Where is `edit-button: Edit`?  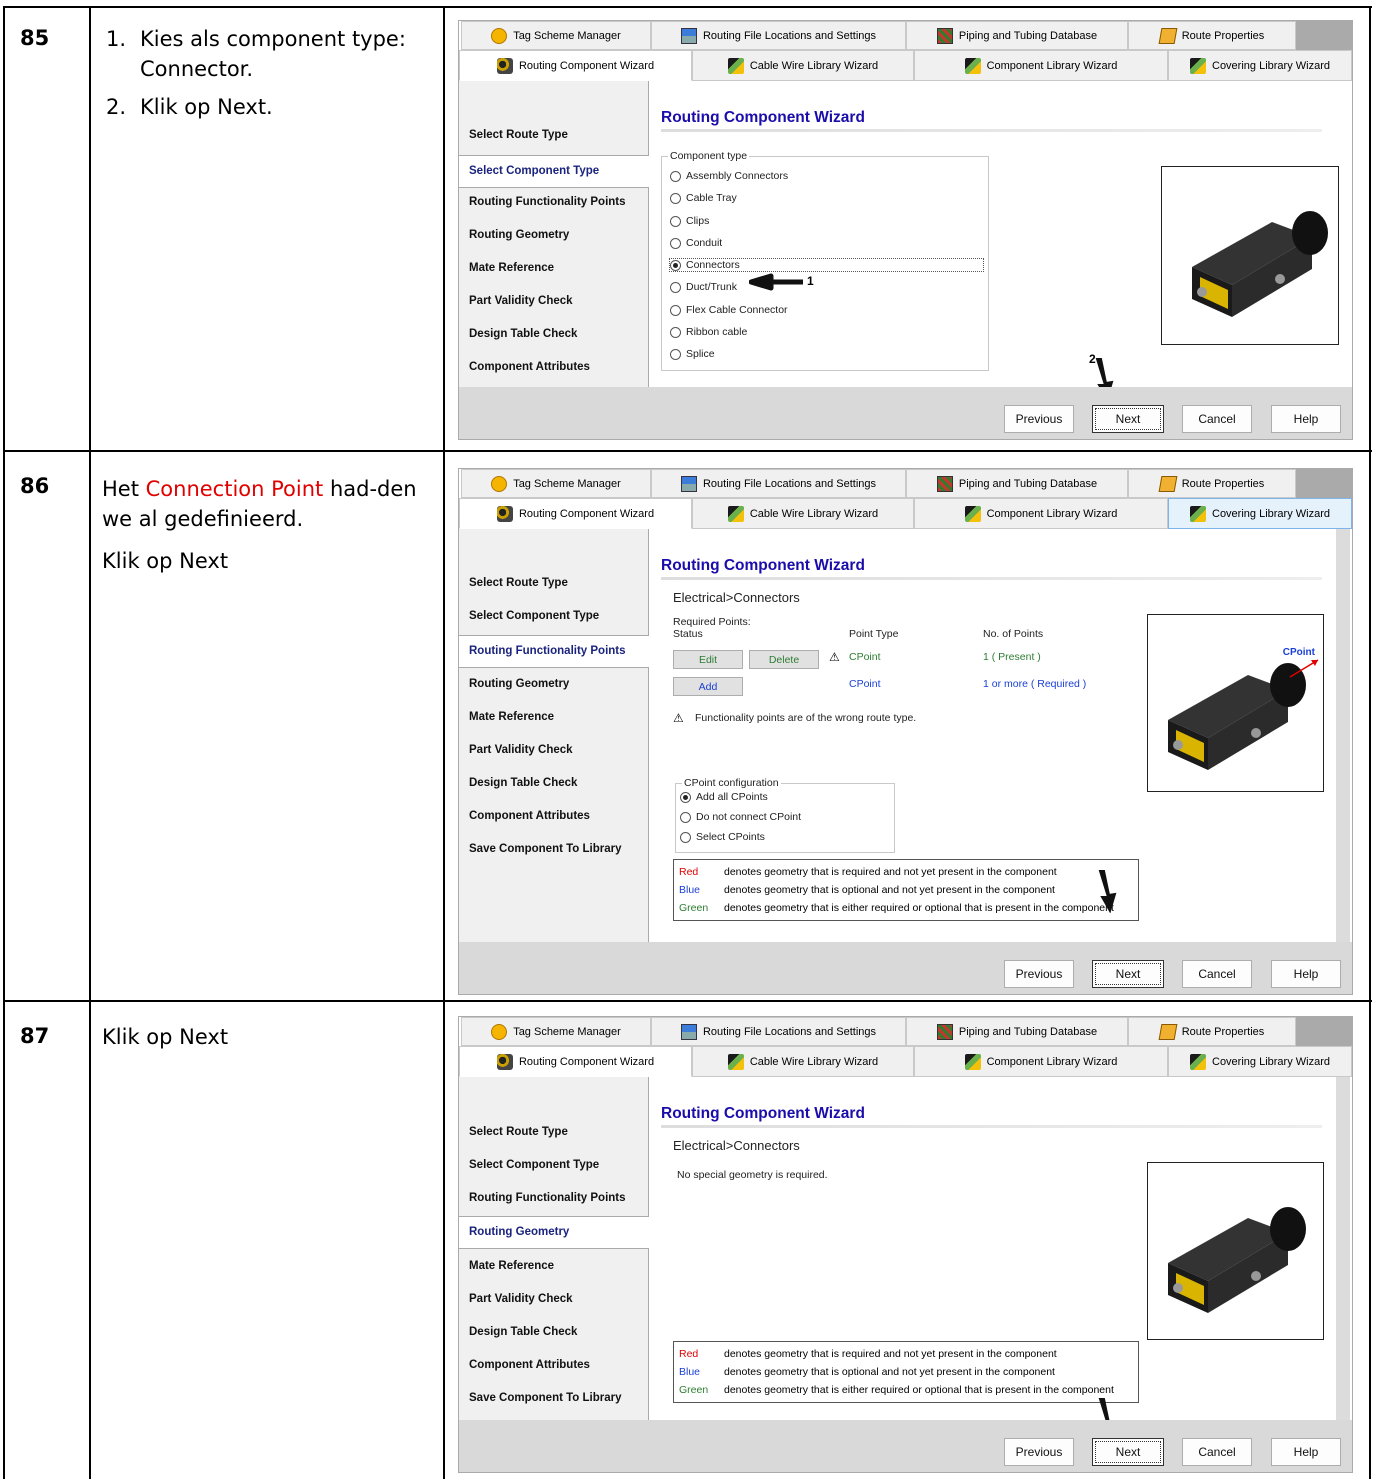
edit-button: Edit is located at coordinates (708, 659).